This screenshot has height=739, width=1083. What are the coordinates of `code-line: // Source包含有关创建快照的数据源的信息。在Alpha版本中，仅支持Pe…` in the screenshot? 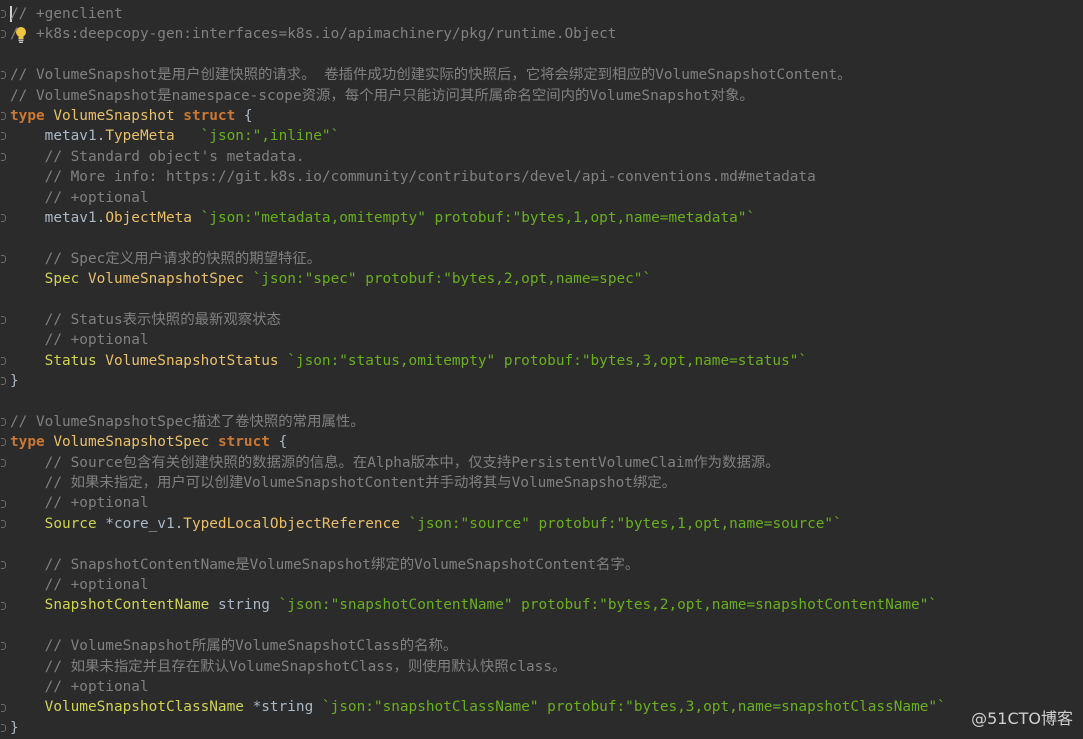 It's located at (478, 463).